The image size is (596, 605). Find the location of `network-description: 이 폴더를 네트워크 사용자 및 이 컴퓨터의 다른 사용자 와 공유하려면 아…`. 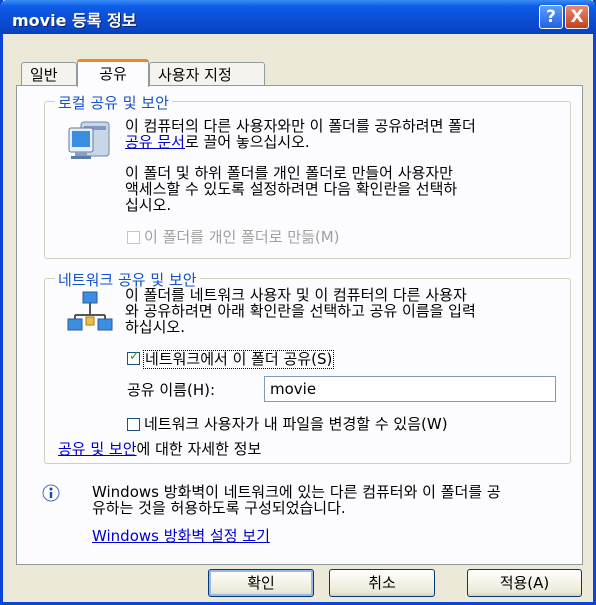

network-description: 이 폴더를 네트워크 사용자 및 이 컴퓨터의 다른 사용자 와 공유하려면 아… is located at coordinates (300, 311).